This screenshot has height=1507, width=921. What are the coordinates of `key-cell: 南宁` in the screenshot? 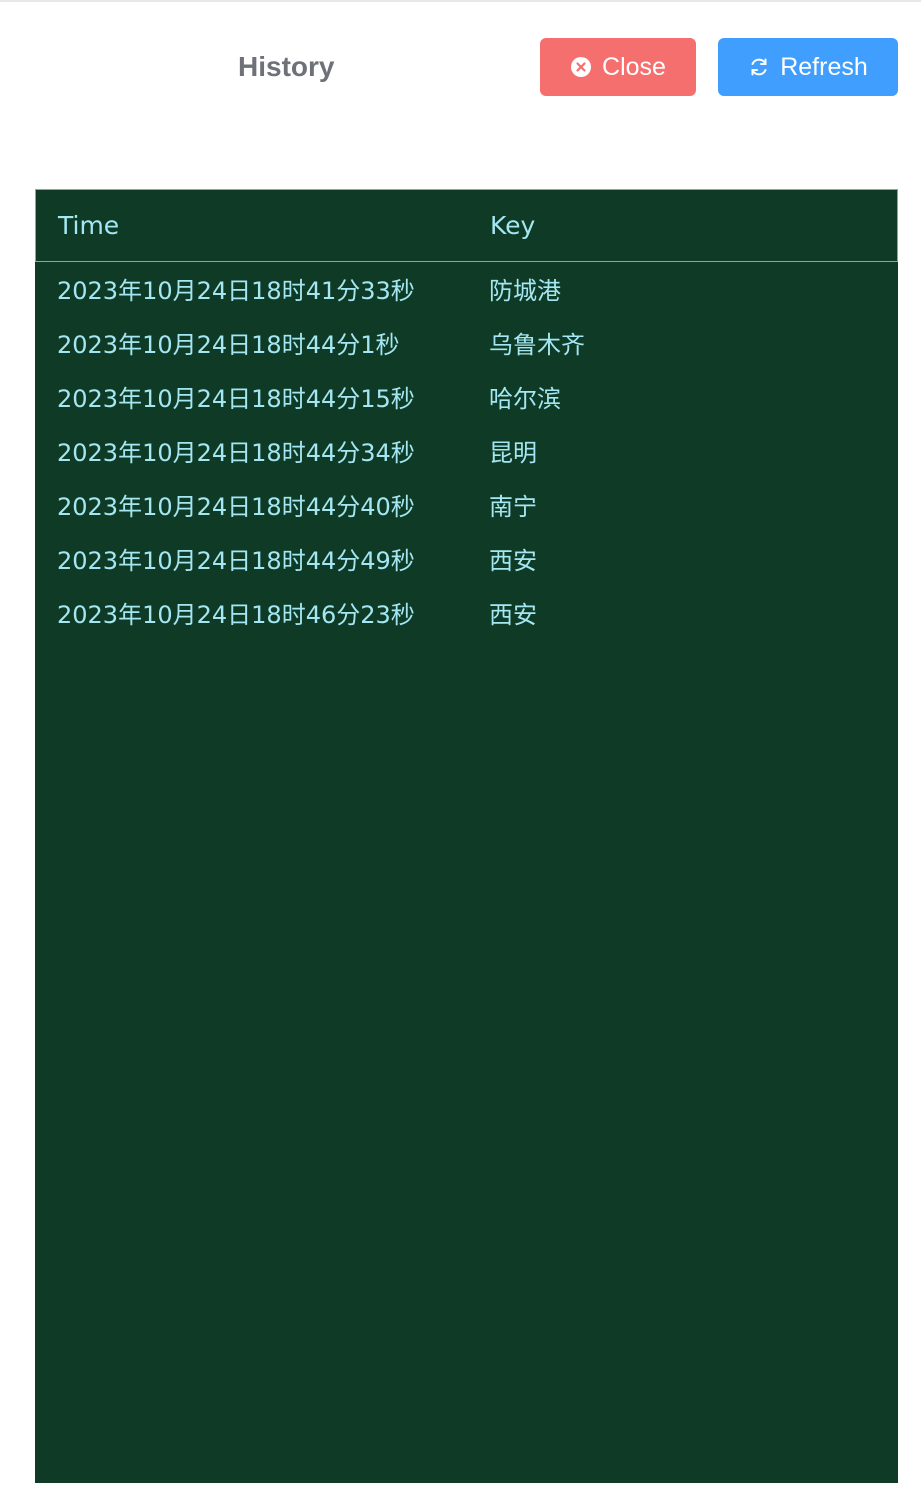 It's located at (513, 507).